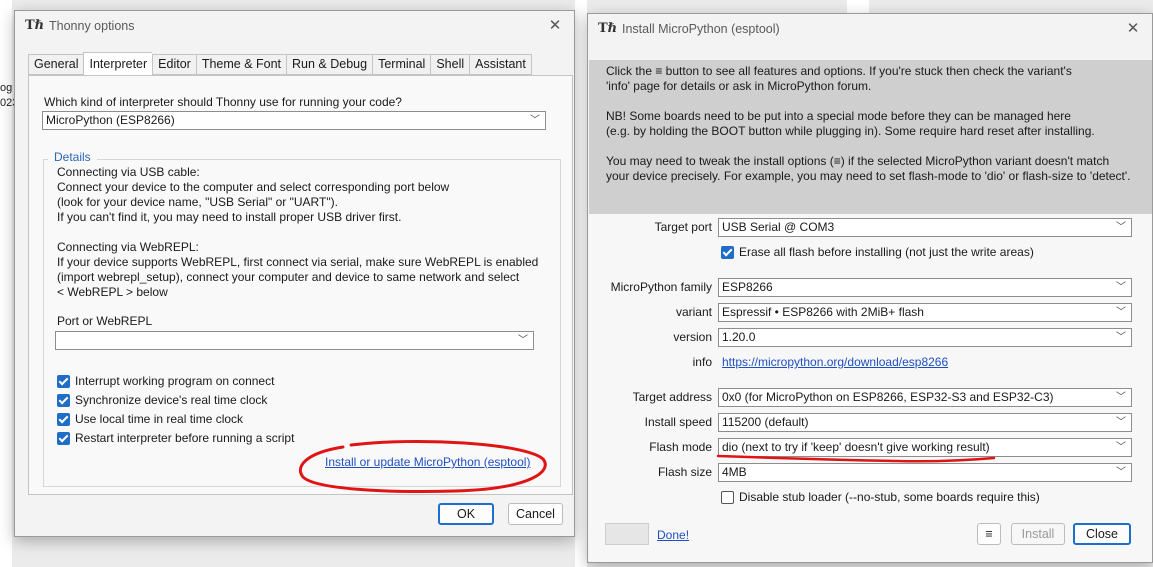  I want to click on checkbox-local-time: Use local time in real time clock, so click(150, 419).